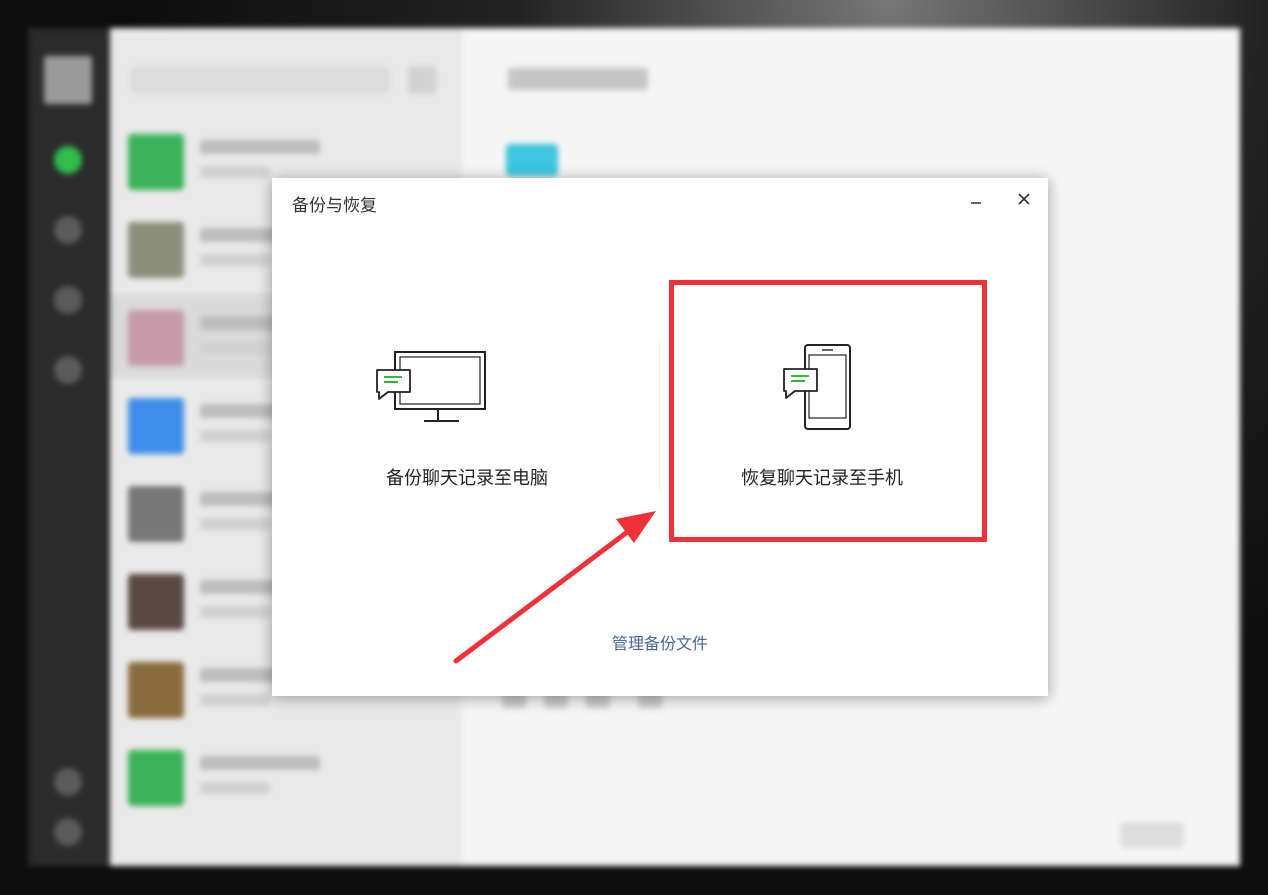 The width and height of the screenshot is (1268, 895). What do you see at coordinates (554, 587) in the screenshot?
I see `annotation-arrow-icon` at bounding box center [554, 587].